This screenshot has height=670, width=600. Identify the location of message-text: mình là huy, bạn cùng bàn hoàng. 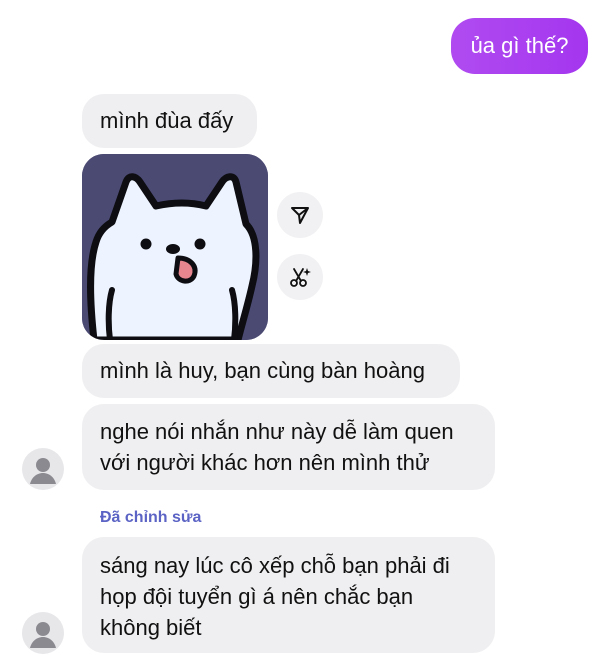
(262, 370).